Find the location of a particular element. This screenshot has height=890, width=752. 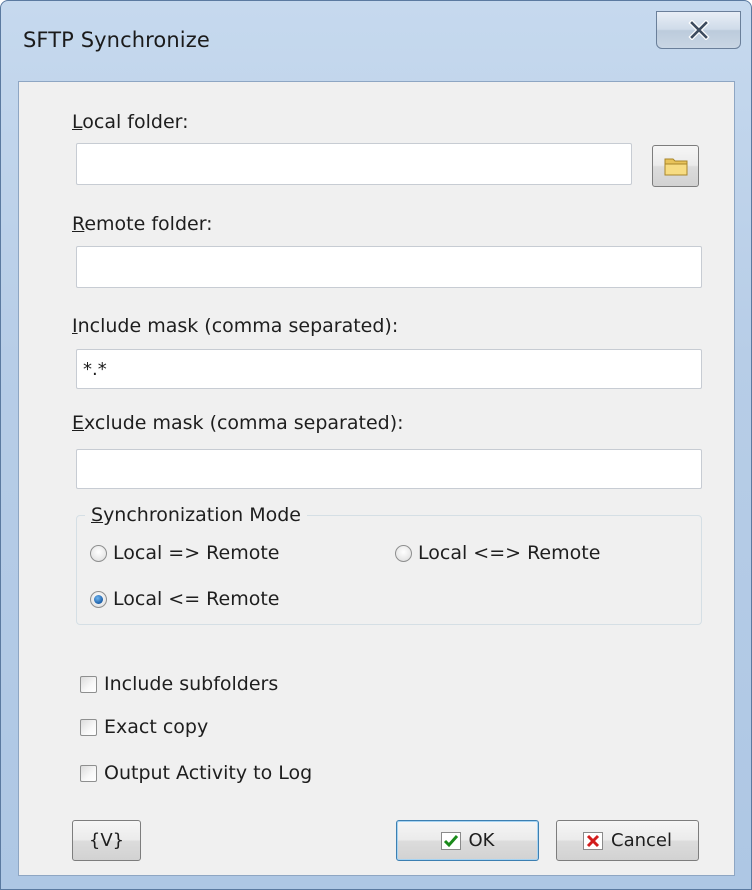

cancel-button: Cancel is located at coordinates (627, 840).